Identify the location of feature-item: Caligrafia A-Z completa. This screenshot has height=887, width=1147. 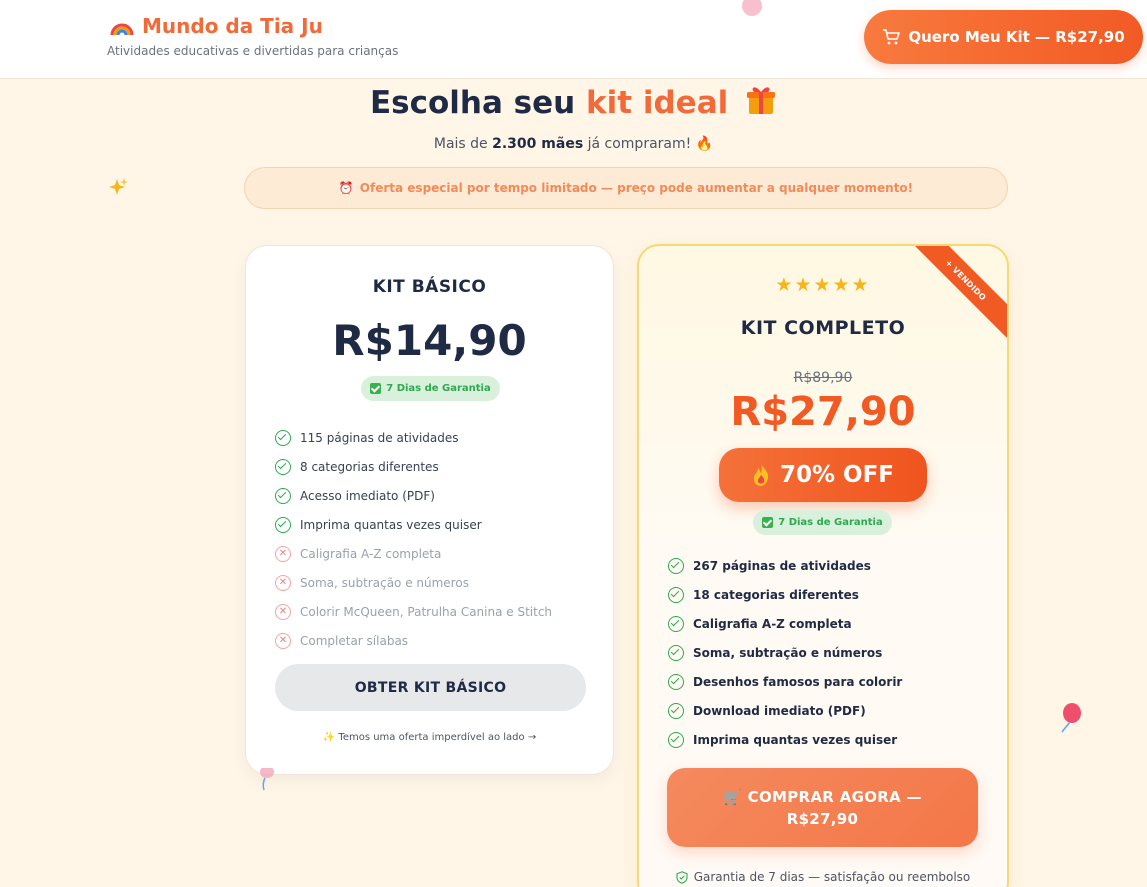
(785, 623).